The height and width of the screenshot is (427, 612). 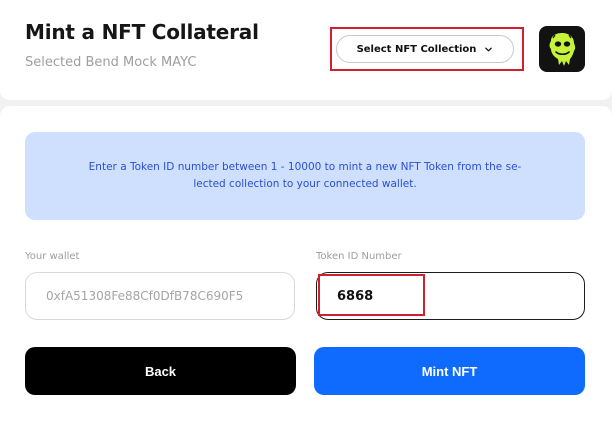 What do you see at coordinates (142, 32) in the screenshot?
I see `page-title: Mint a NFT Collateral` at bounding box center [142, 32].